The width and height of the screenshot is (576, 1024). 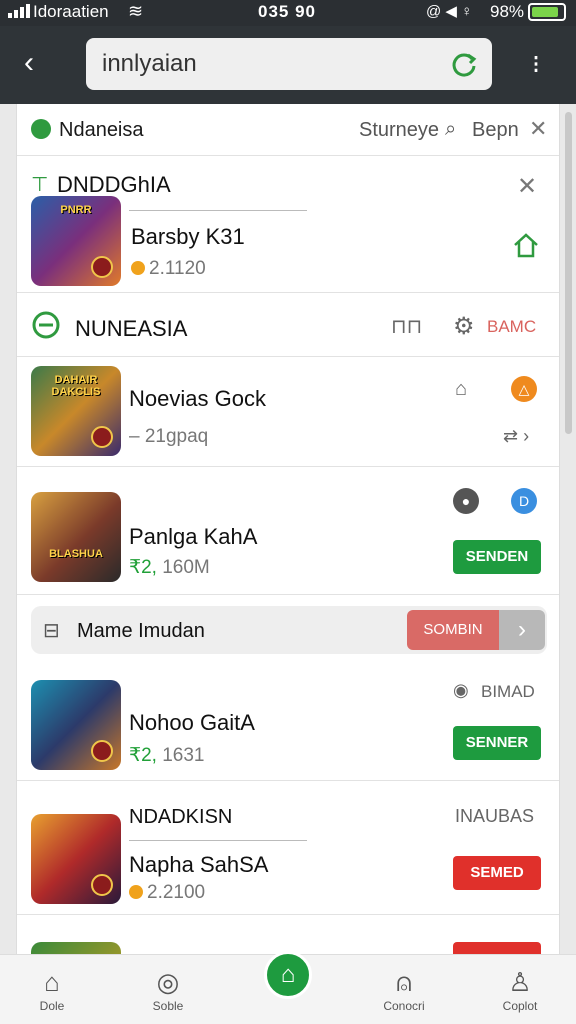 I want to click on scrollbar, so click(x=568, y=273).